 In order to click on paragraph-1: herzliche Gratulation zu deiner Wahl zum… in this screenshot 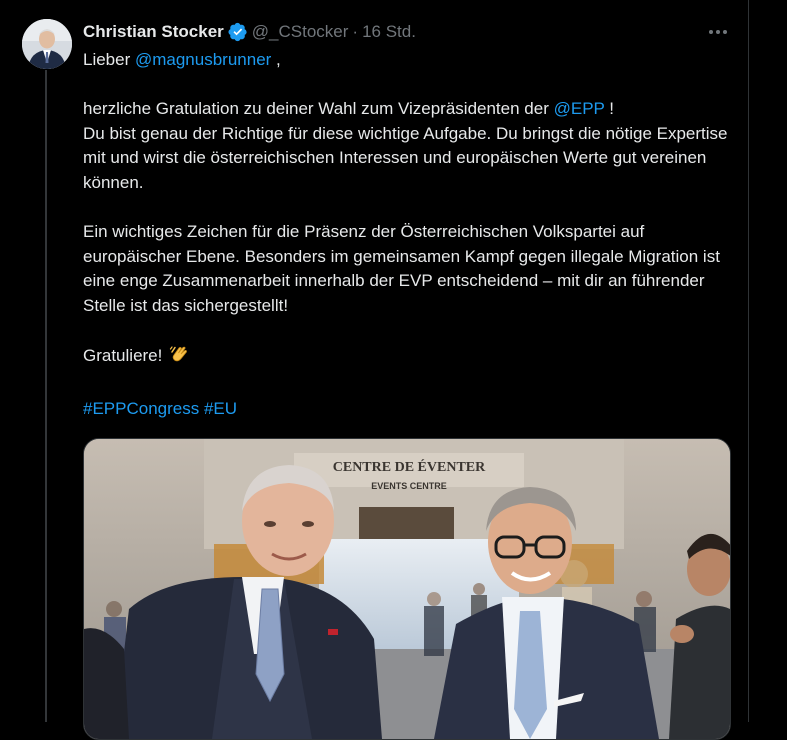, I will do `click(413, 146)`.